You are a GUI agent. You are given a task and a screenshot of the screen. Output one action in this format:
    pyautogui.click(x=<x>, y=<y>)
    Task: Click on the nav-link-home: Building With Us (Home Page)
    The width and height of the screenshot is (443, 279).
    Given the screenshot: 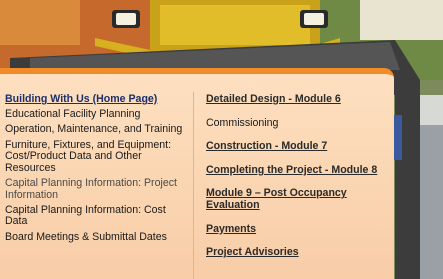 What is the action you would take?
    pyautogui.click(x=97, y=99)
    